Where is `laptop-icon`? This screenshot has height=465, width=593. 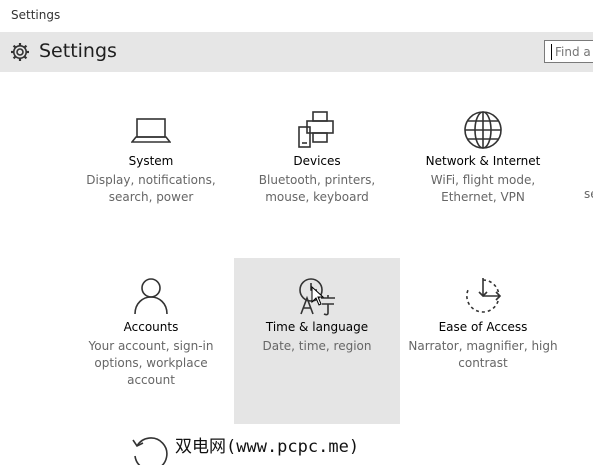
laptop-icon is located at coordinates (151, 130).